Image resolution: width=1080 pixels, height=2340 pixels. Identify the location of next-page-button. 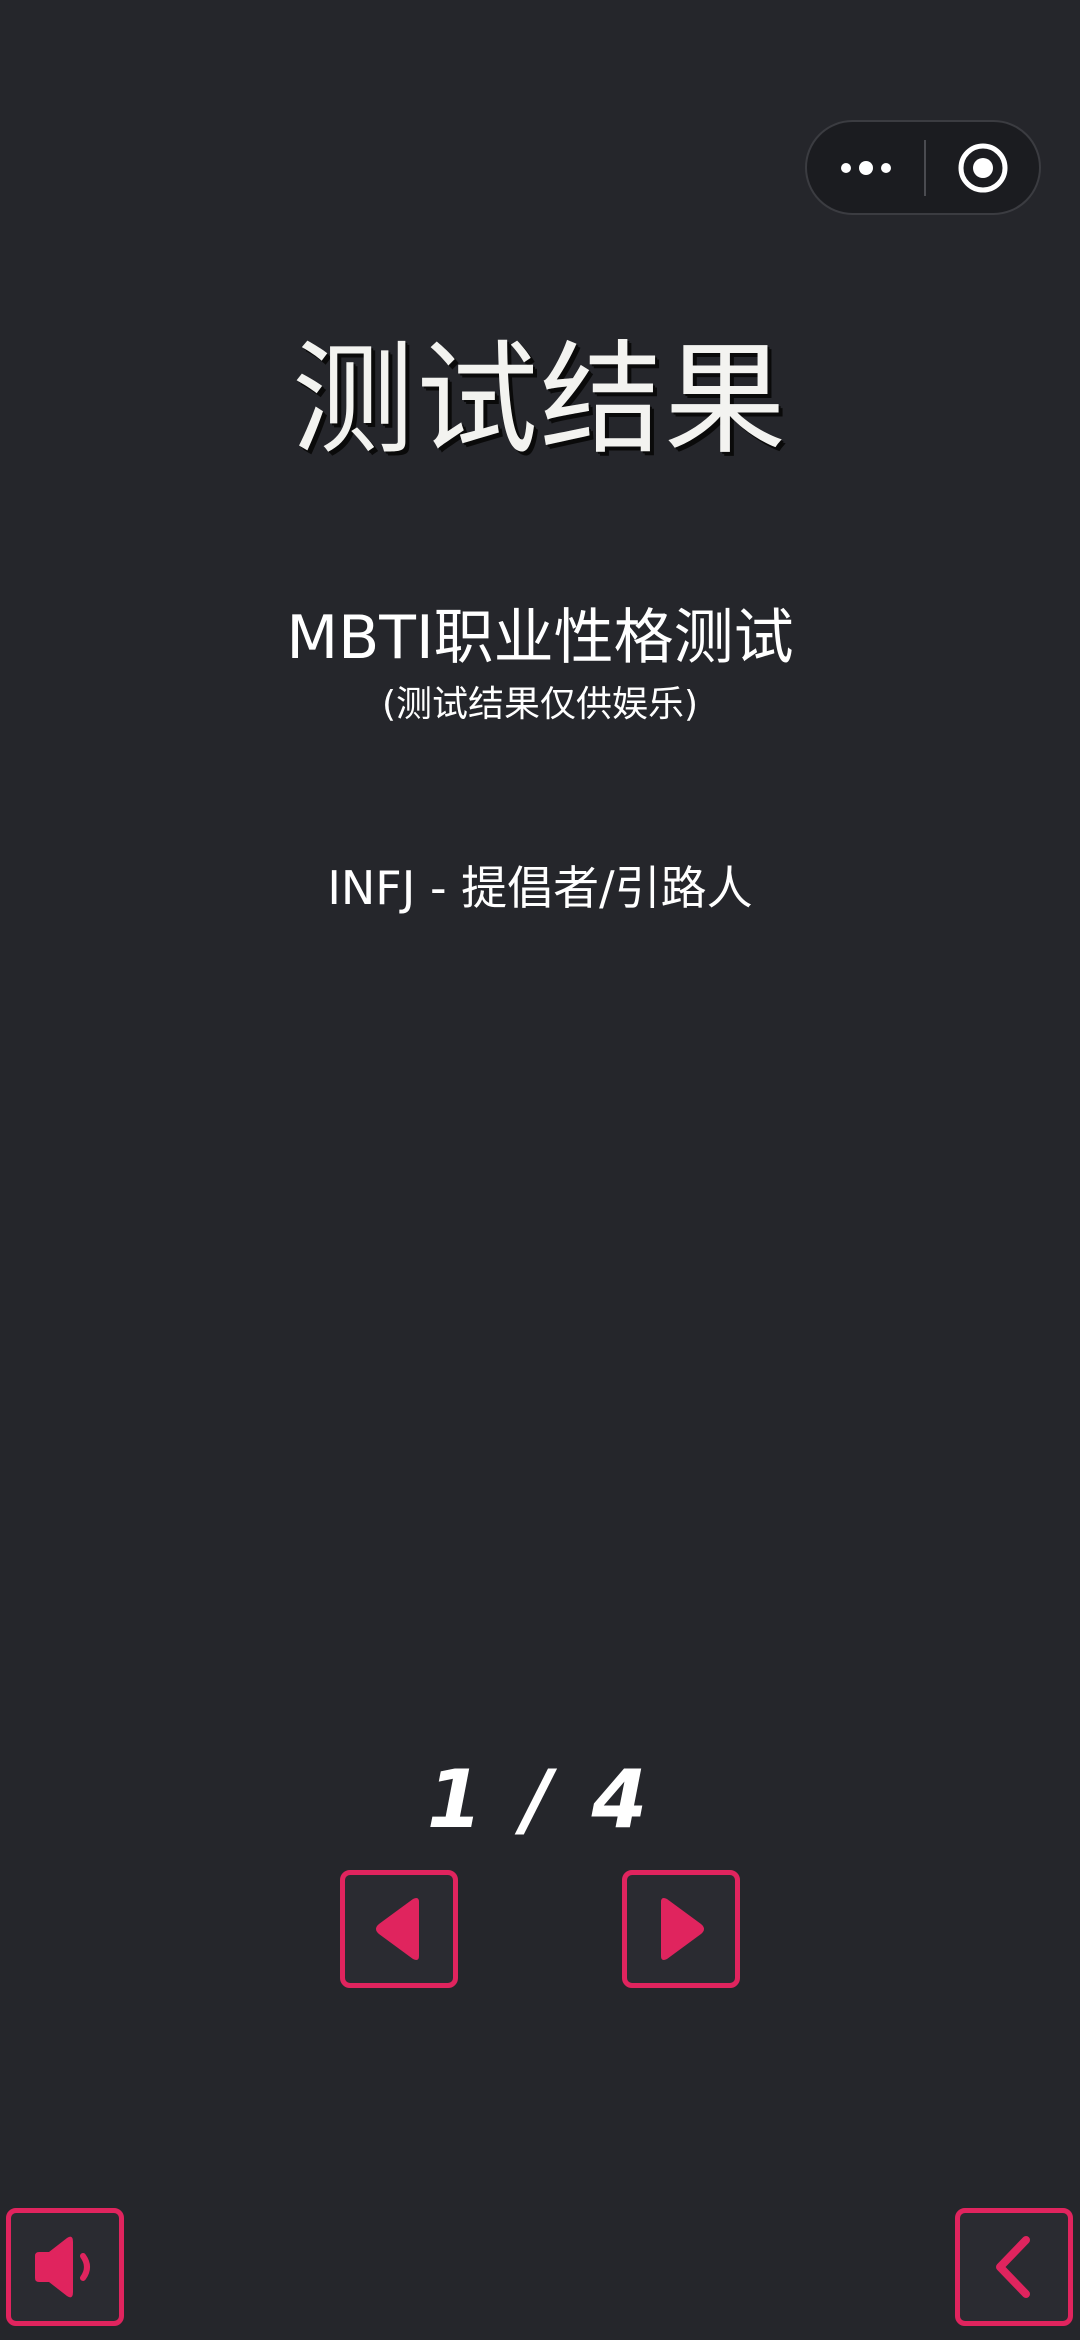
(681, 1929).